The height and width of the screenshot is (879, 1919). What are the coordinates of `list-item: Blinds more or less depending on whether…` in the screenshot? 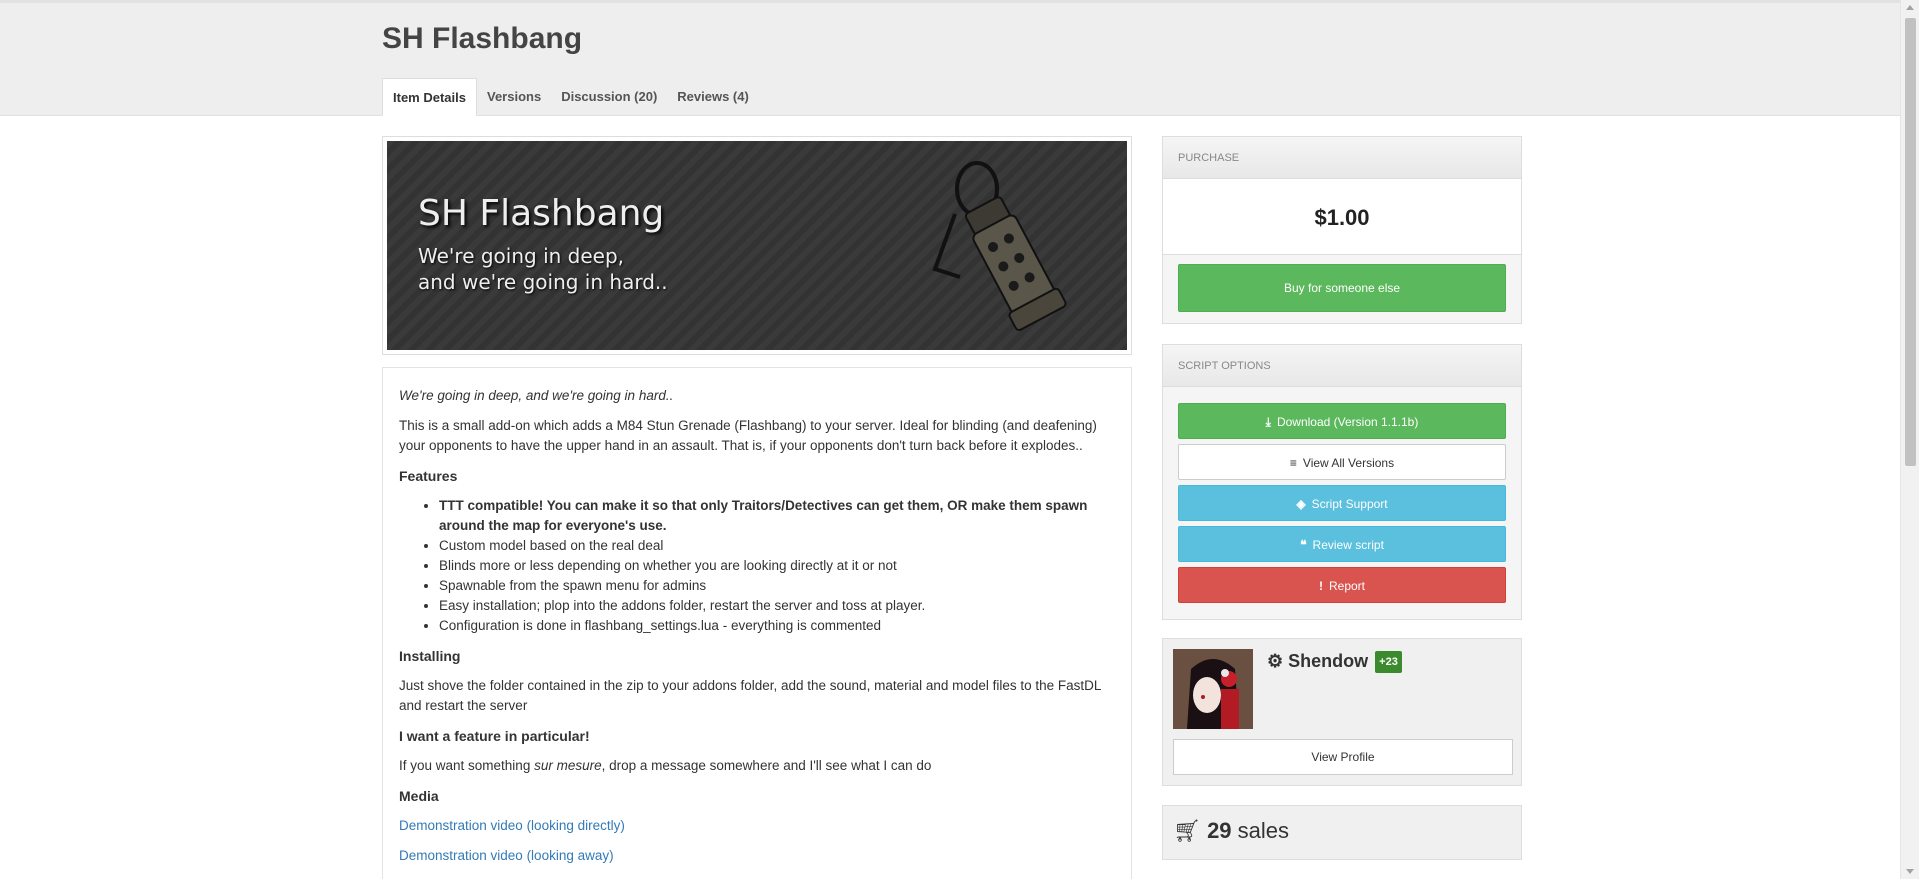 It's located at (777, 566).